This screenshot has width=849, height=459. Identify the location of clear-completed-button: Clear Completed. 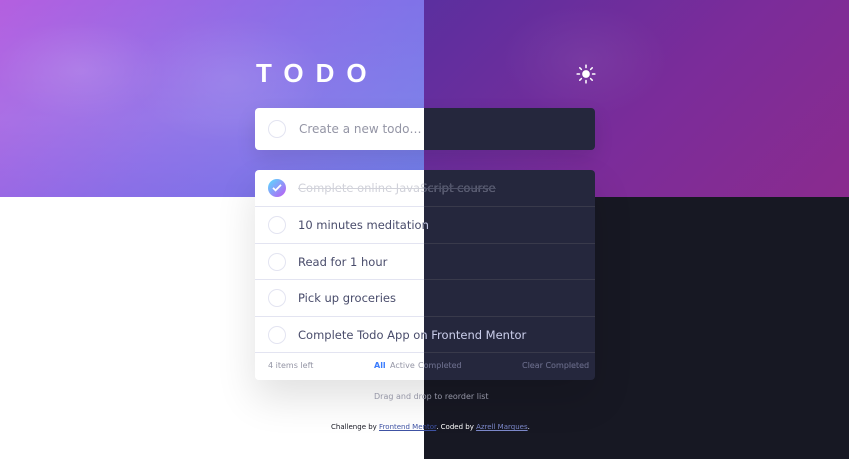
(556, 365).